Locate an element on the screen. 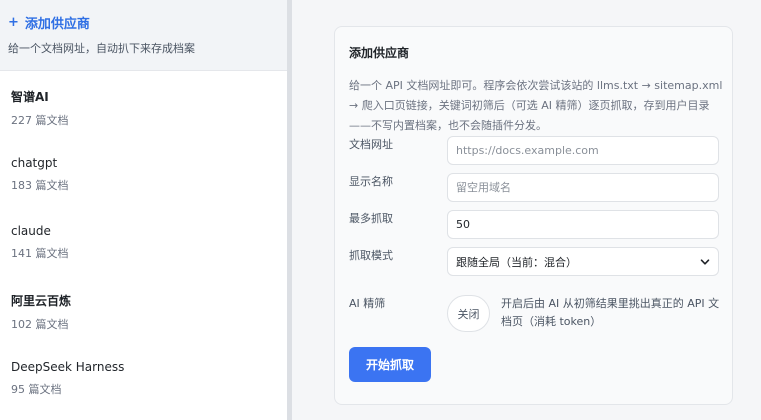 This screenshot has height=420, width=761. provider-doc-count: 95 篇文档 is located at coordinates (36, 389).